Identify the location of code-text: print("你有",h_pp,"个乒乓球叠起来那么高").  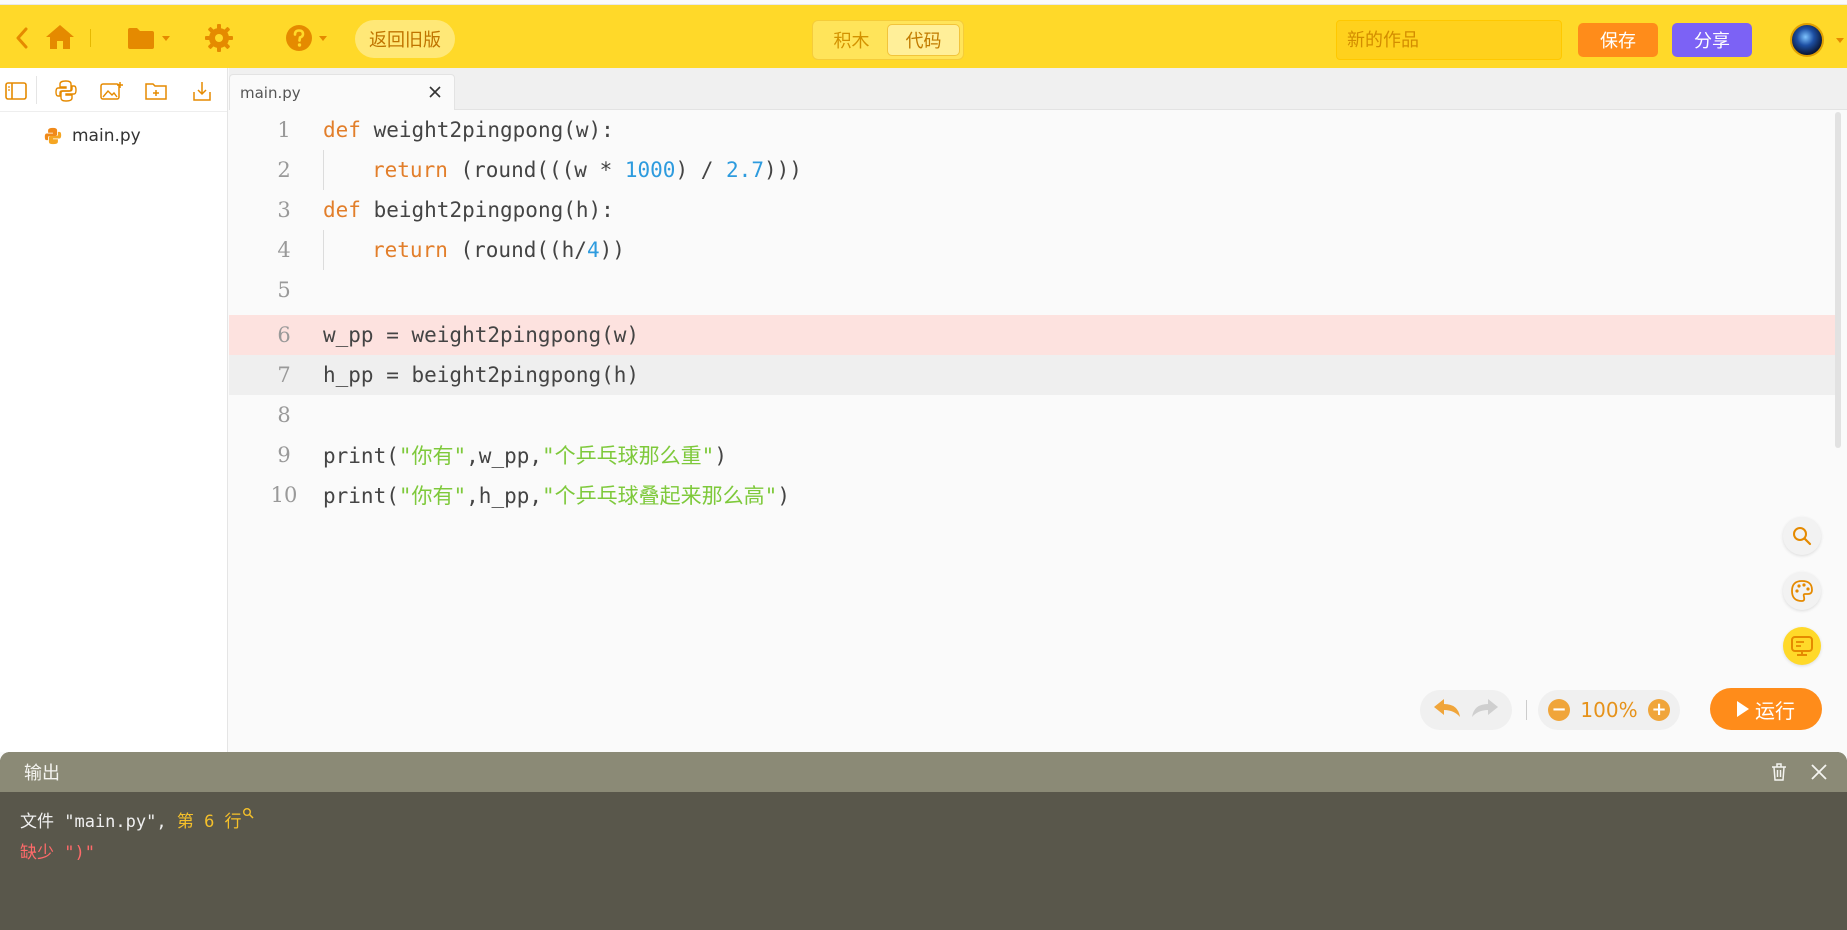
(556, 496).